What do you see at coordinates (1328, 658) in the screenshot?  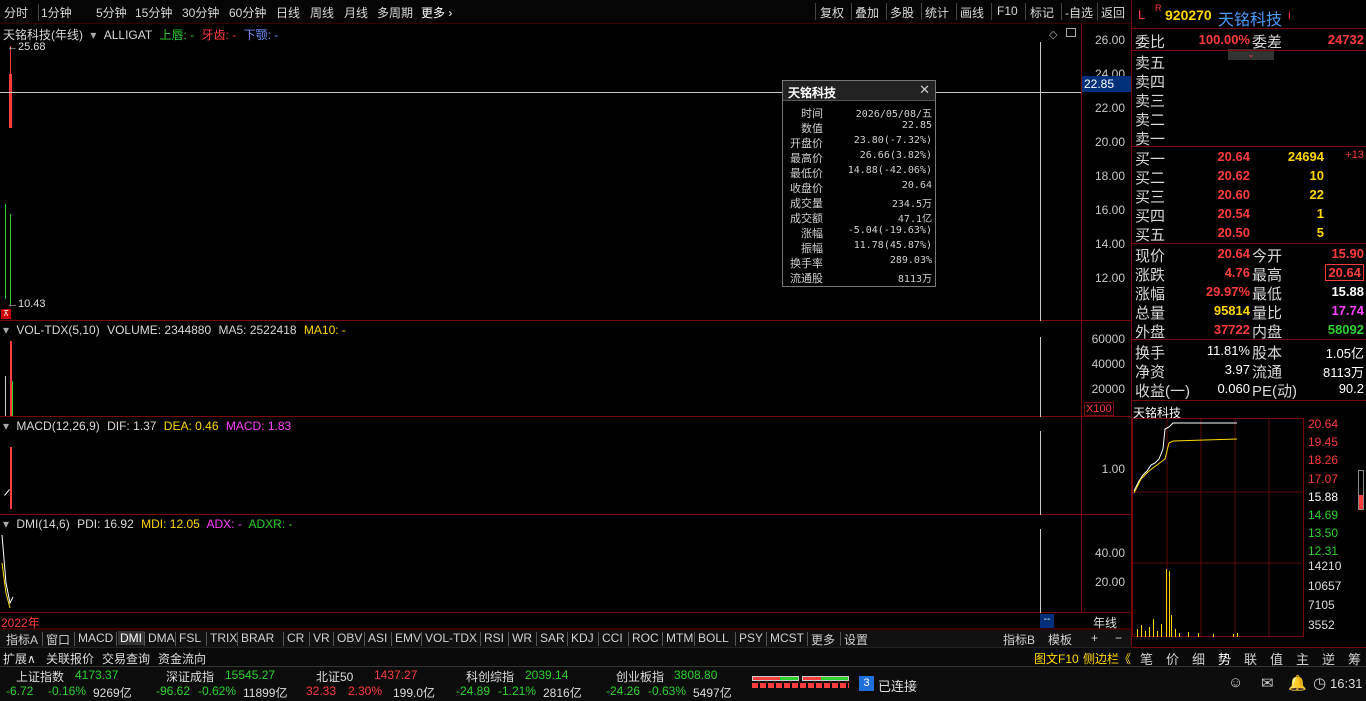 I see `right-tab: 逆` at bounding box center [1328, 658].